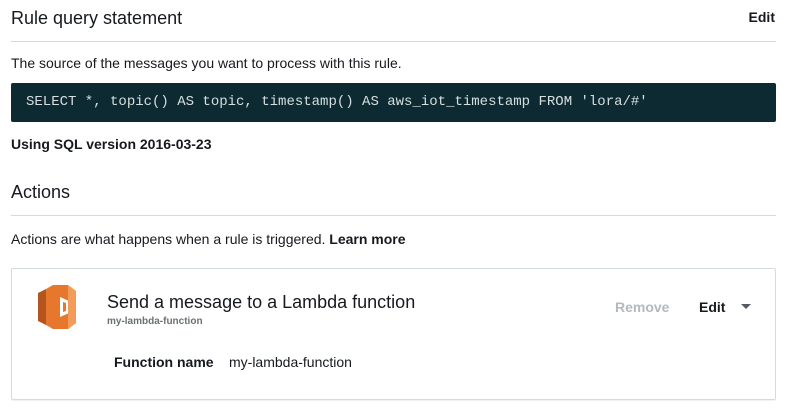 This screenshot has width=805, height=417. I want to click on rule-query-header: Rule query statement Edit, so click(393, 18).